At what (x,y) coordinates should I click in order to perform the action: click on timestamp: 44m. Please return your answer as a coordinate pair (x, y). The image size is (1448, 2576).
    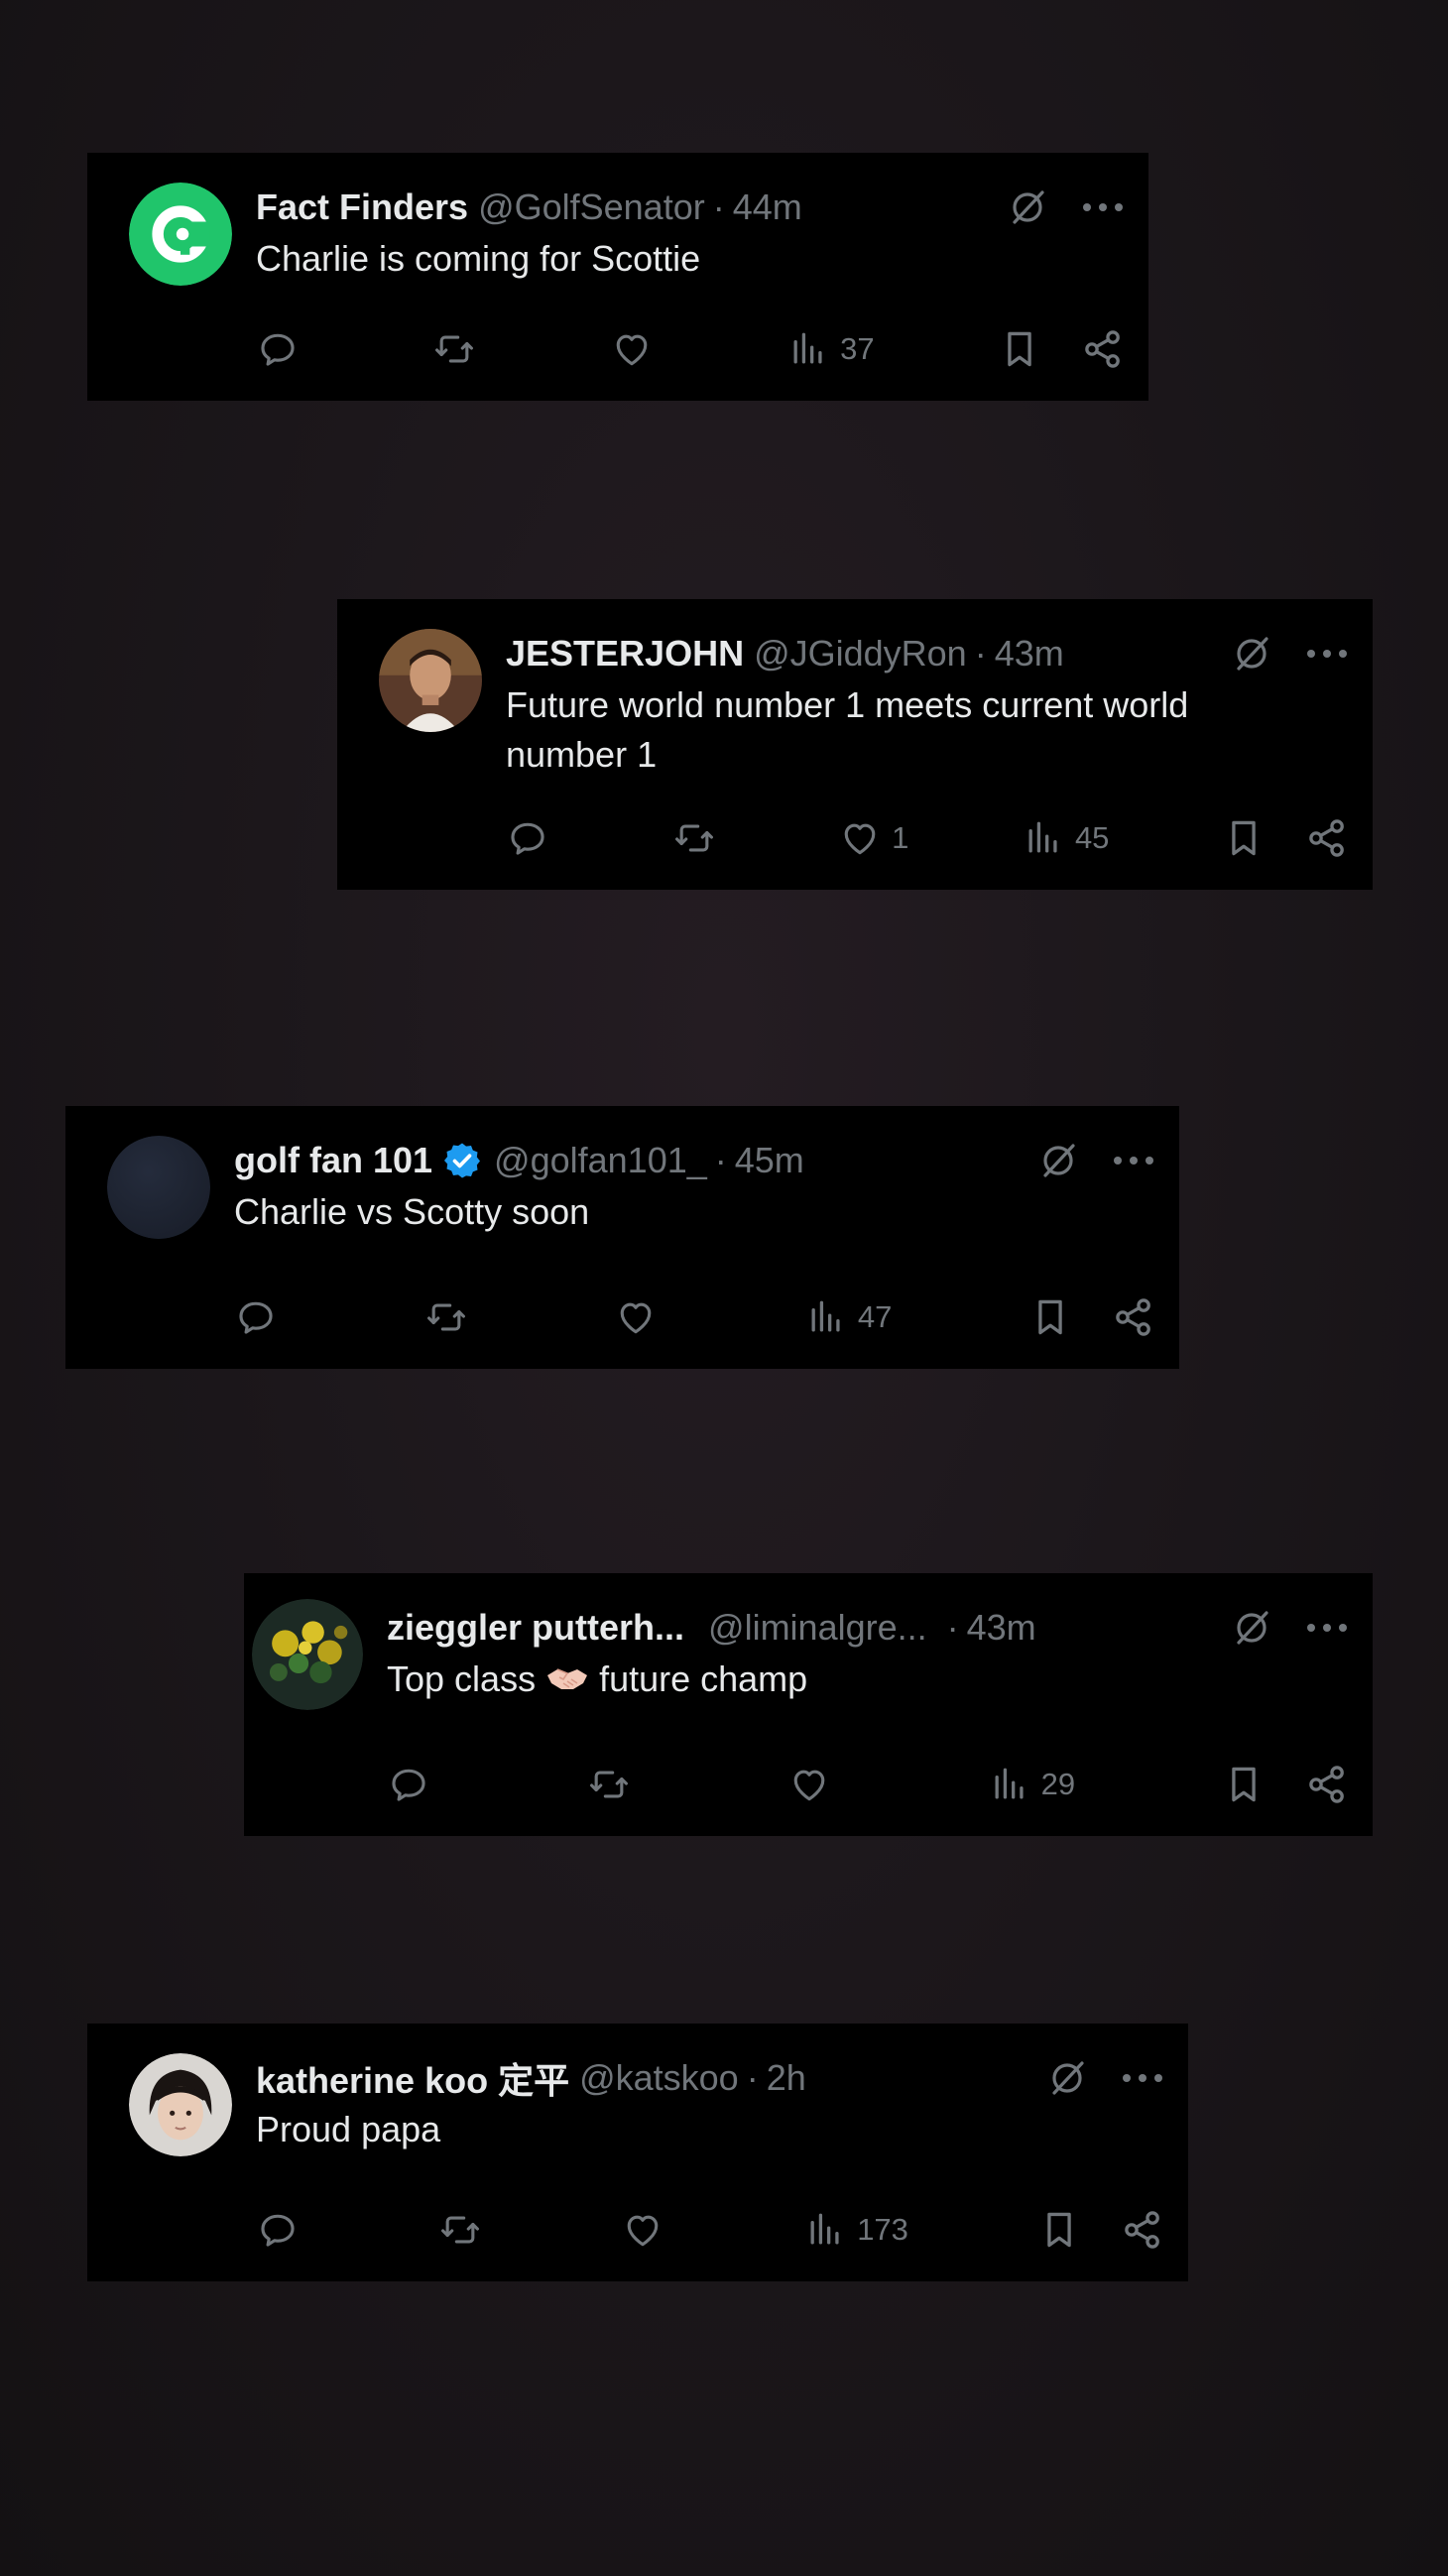
    Looking at the image, I should click on (768, 207).